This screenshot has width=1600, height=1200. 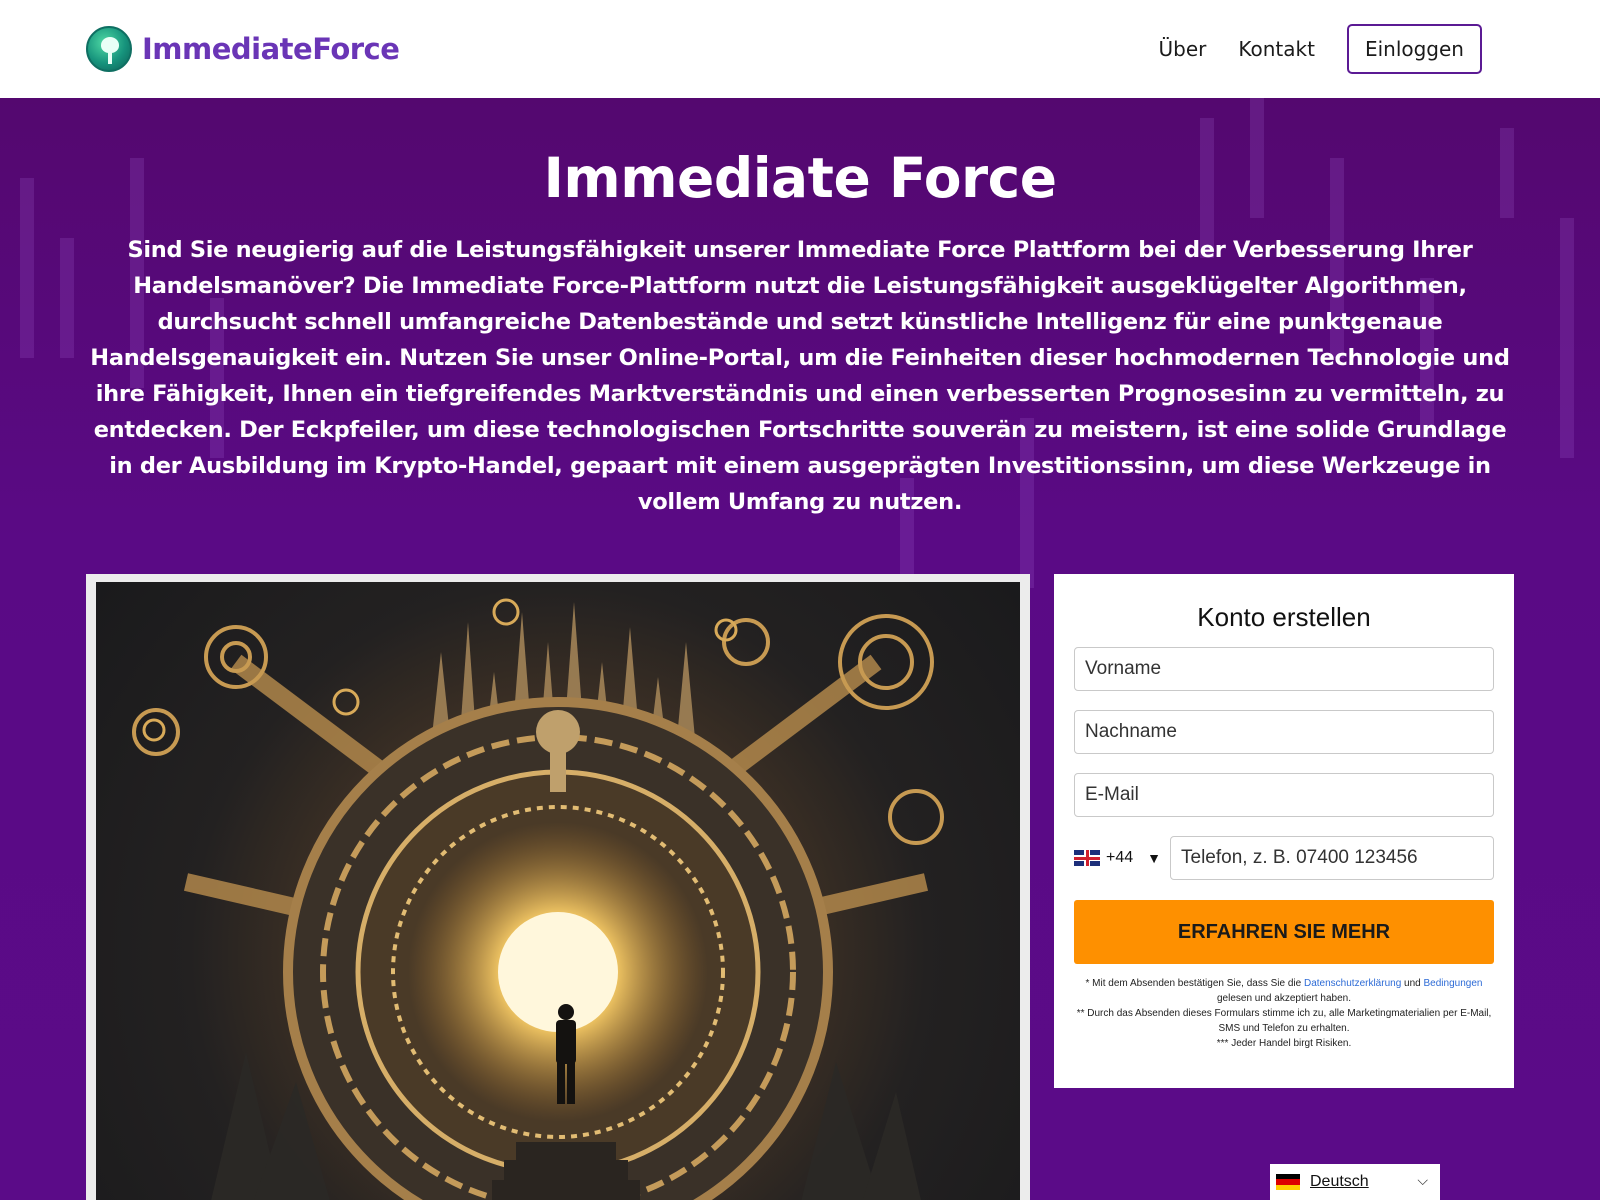 I want to click on main-nav: Über Kontakt Einloggen, so click(x=1320, y=49).